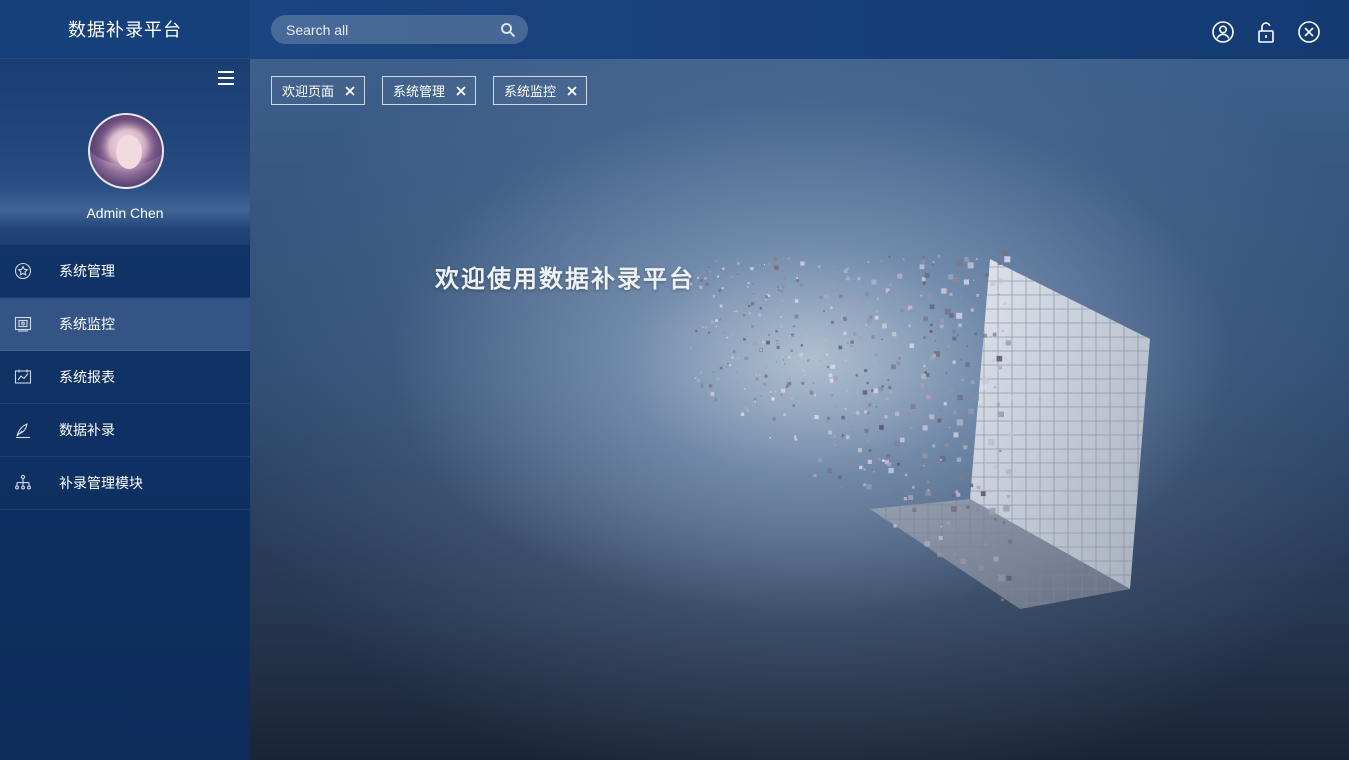 The width and height of the screenshot is (1349, 760). What do you see at coordinates (125, 324) in the screenshot?
I see `sidebar-item-system-monitor: 系统监控` at bounding box center [125, 324].